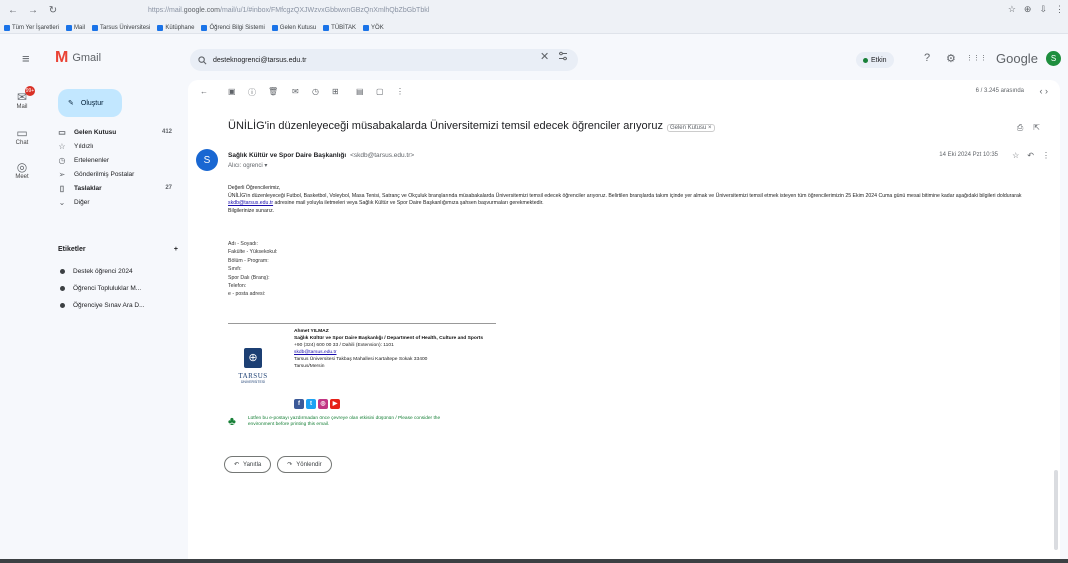 The width and height of the screenshot is (1068, 563). I want to click on add-to-tasks-icon: ⊞, so click(335, 91).